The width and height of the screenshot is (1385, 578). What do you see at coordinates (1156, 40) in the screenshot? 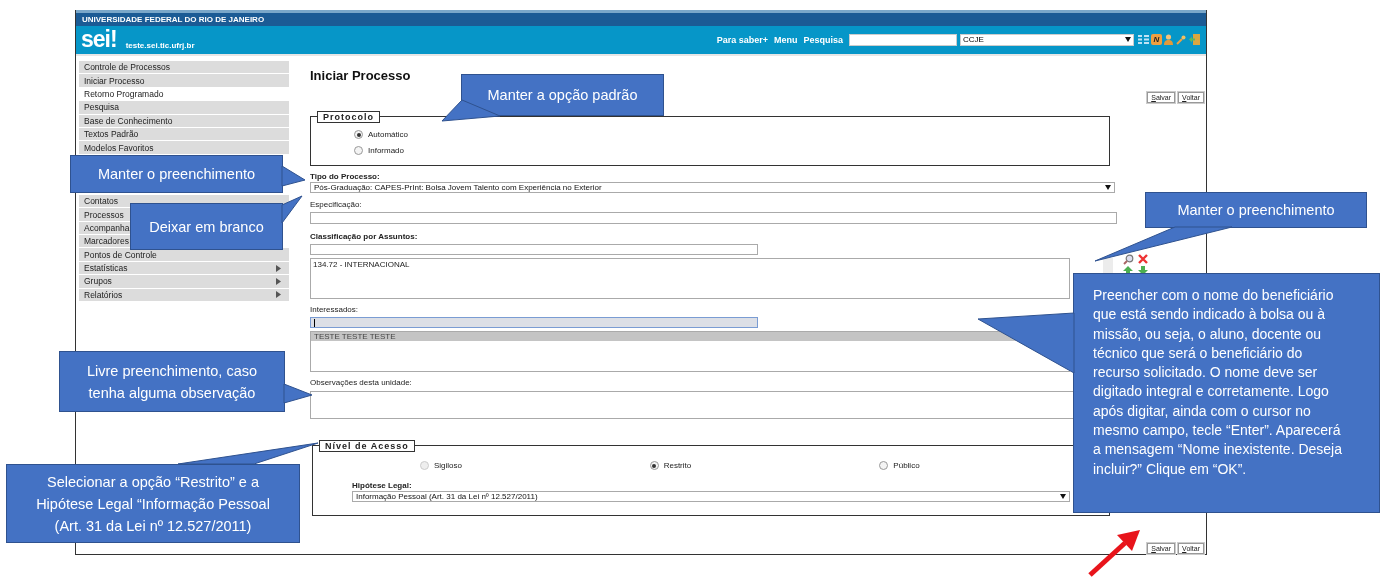
I see `badge-icon: N` at bounding box center [1156, 40].